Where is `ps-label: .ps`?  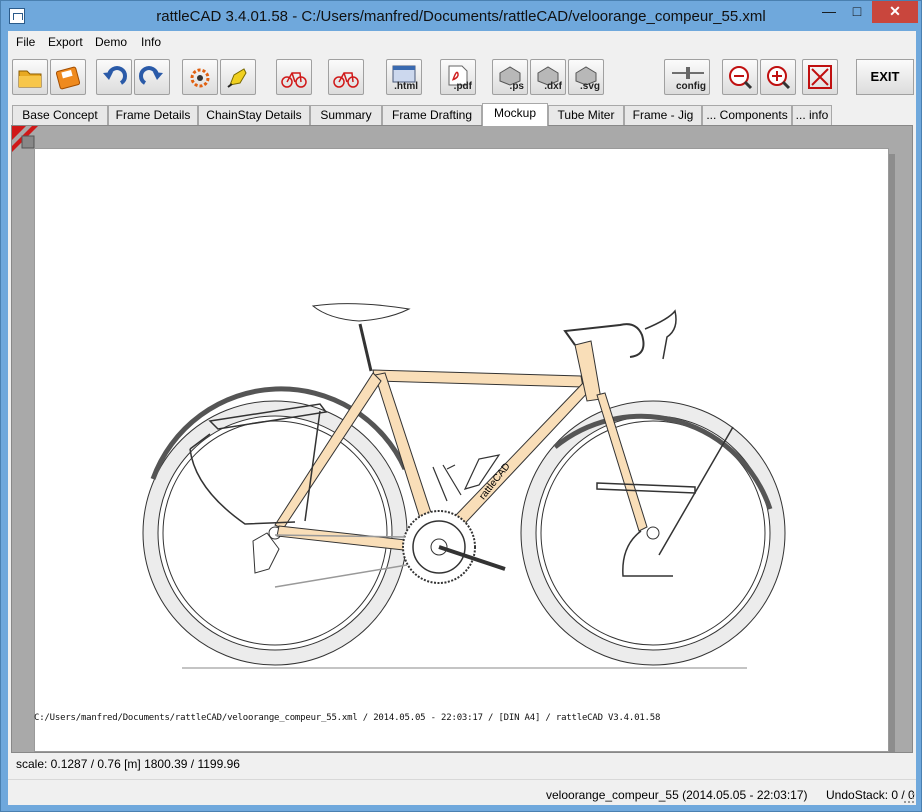 ps-label: .ps is located at coordinates (516, 86).